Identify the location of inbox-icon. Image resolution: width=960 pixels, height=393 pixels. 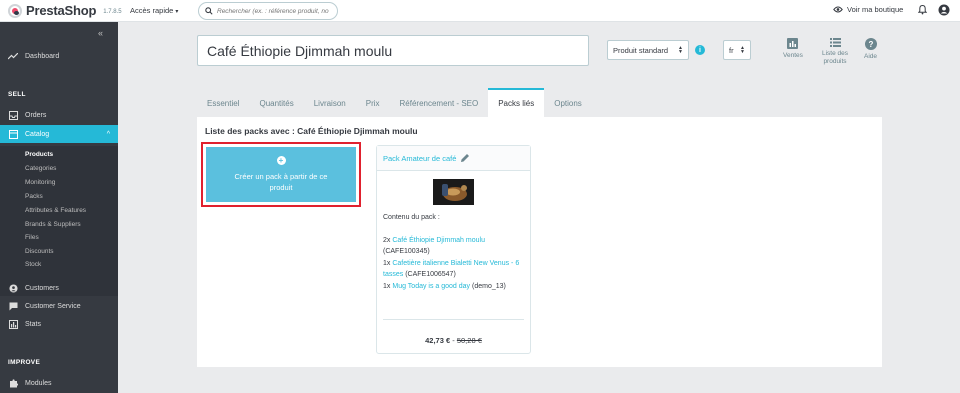
(13, 115).